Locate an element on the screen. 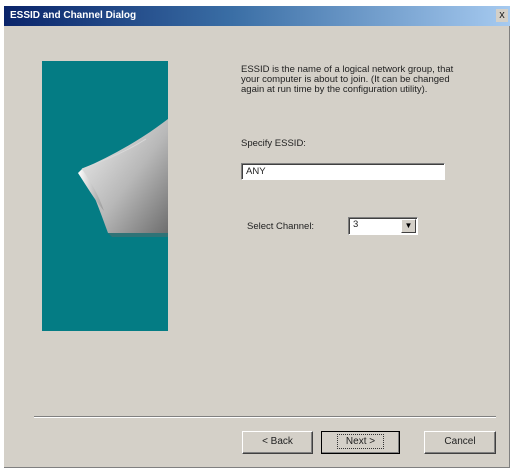 The width and height of the screenshot is (510, 474). chevron-down-icon: ▼ is located at coordinates (408, 226).